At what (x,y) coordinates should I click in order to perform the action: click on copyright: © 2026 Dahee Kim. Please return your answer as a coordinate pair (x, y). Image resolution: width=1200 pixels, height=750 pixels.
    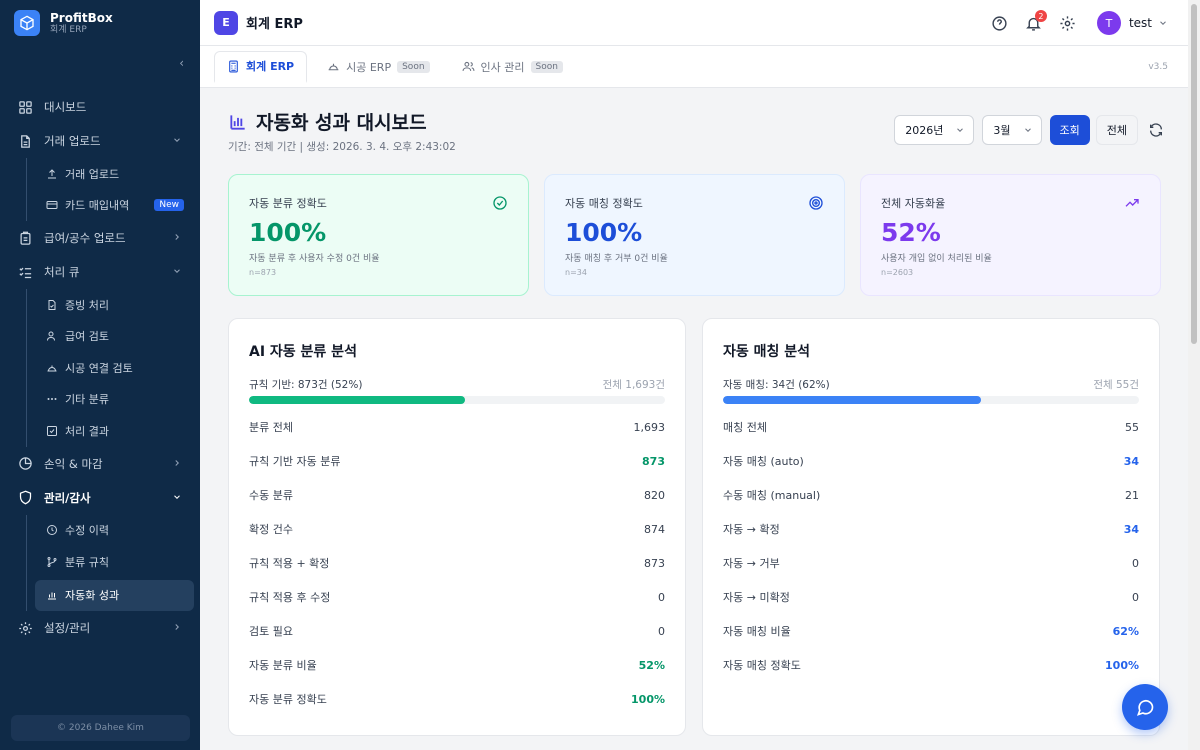
    Looking at the image, I should click on (100, 728).